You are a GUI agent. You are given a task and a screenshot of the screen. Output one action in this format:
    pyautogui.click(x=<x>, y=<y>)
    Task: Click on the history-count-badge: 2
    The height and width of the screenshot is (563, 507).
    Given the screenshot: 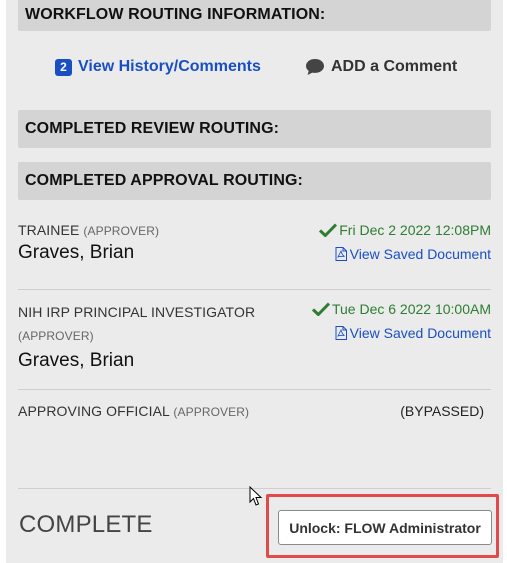 What is the action you would take?
    pyautogui.click(x=63, y=67)
    